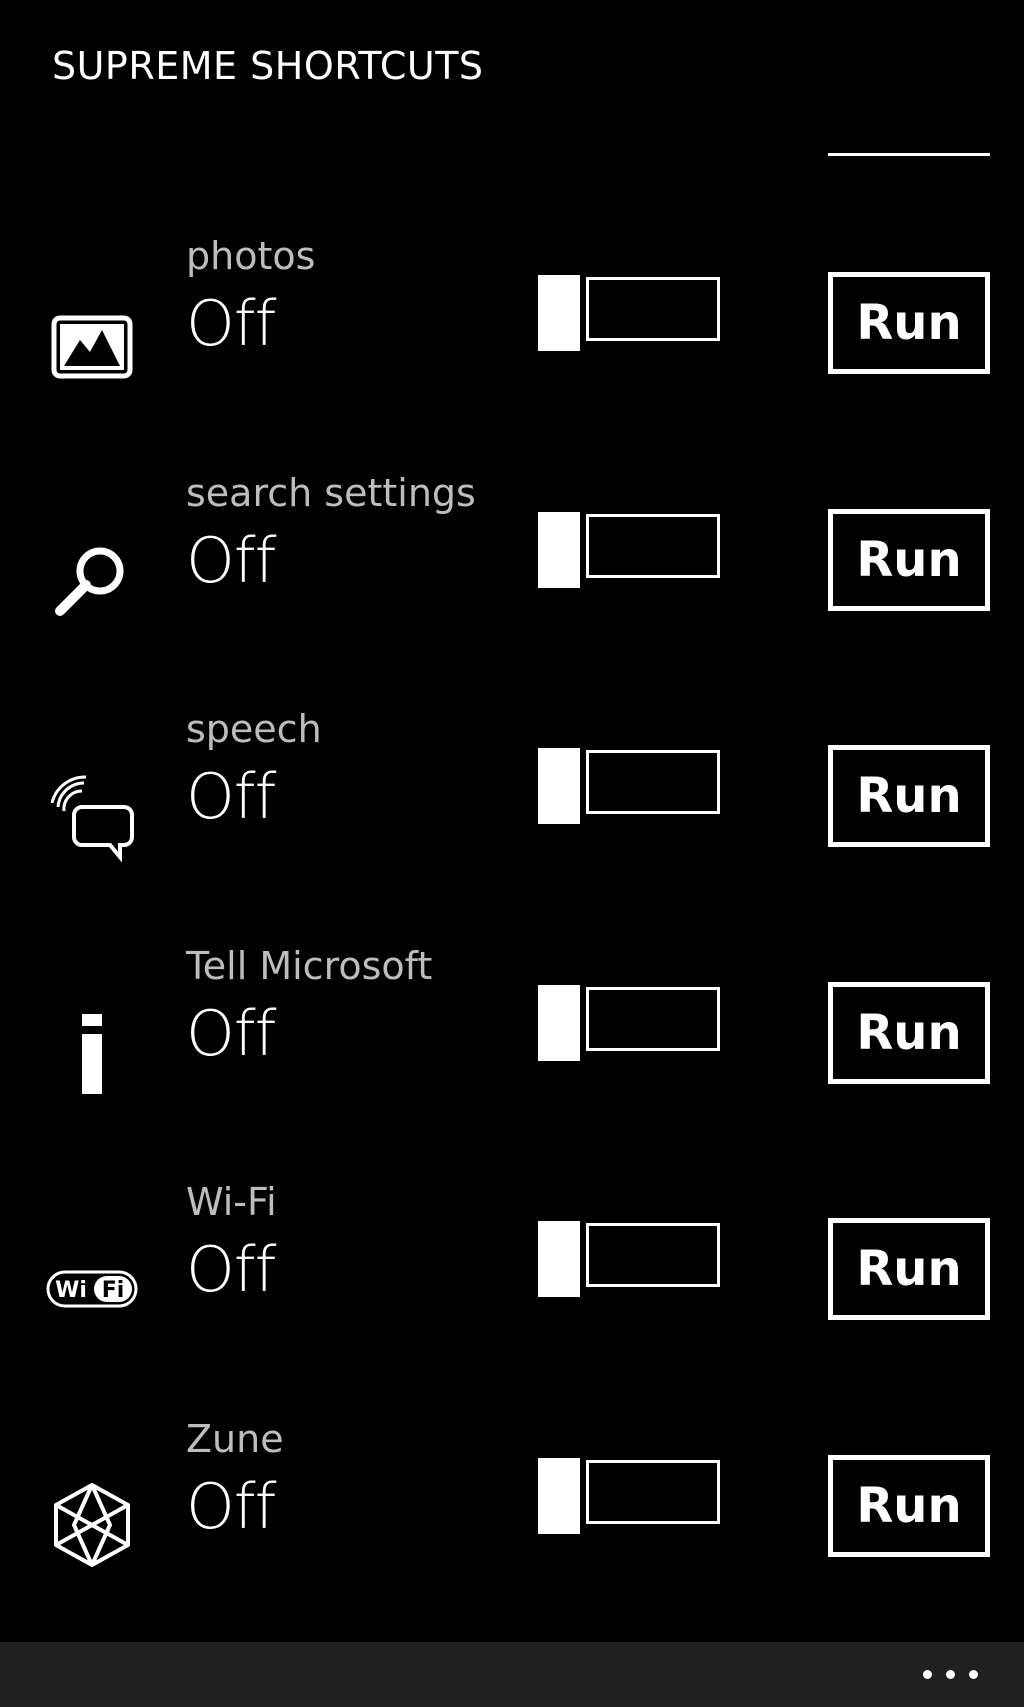  Describe the element at coordinates (235, 1439) in the screenshot. I see `shortcut-label: Zune` at that location.